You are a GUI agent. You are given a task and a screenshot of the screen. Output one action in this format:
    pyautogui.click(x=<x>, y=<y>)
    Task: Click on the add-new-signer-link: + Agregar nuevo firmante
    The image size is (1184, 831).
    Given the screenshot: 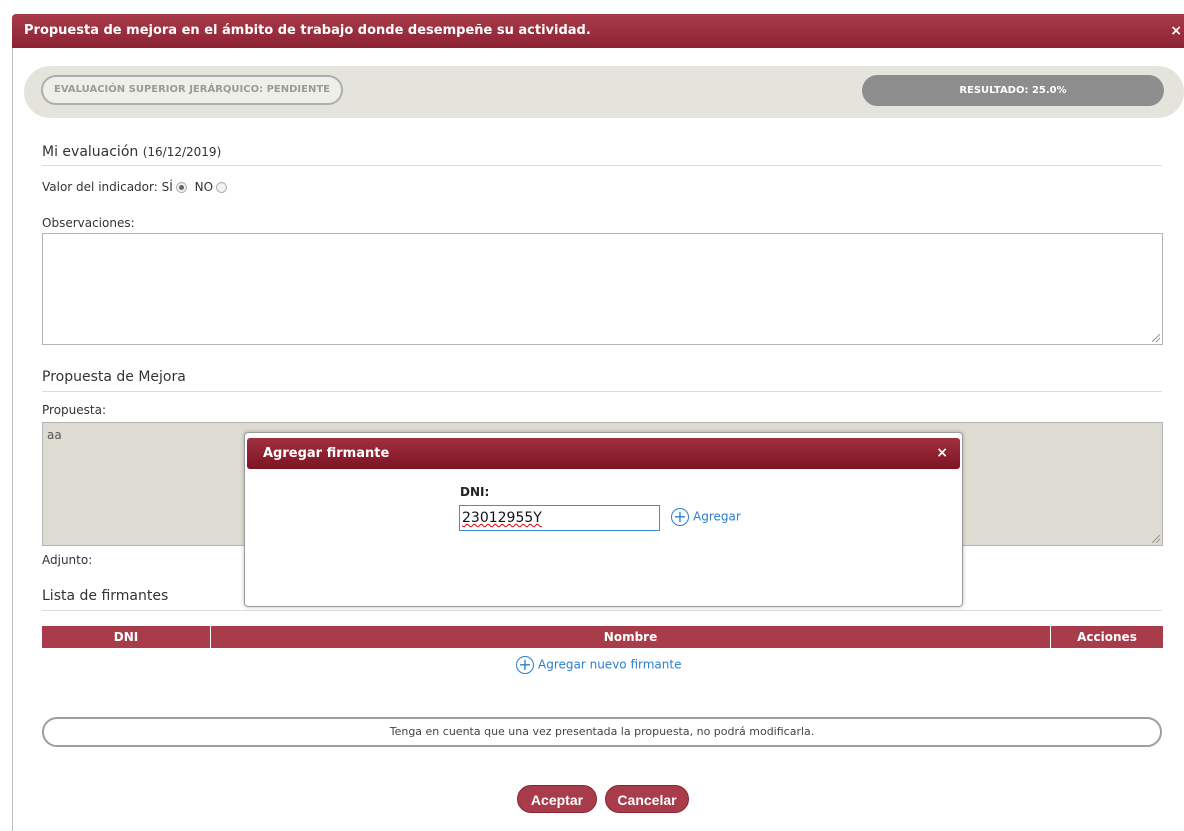 What is the action you would take?
    pyautogui.click(x=598, y=665)
    